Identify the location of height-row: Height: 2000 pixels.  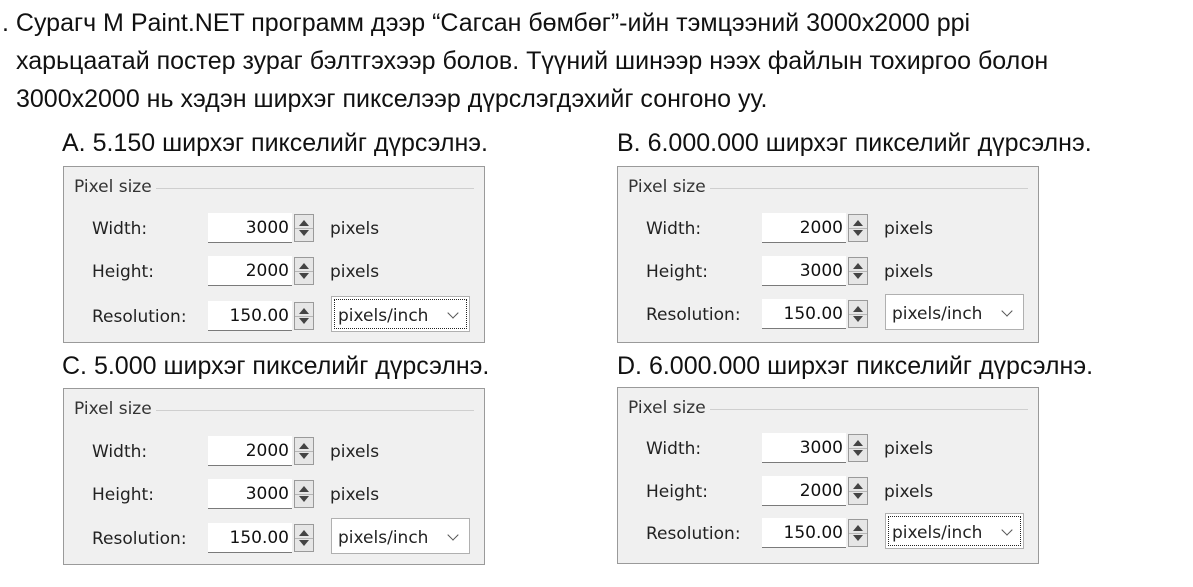
(828, 492).